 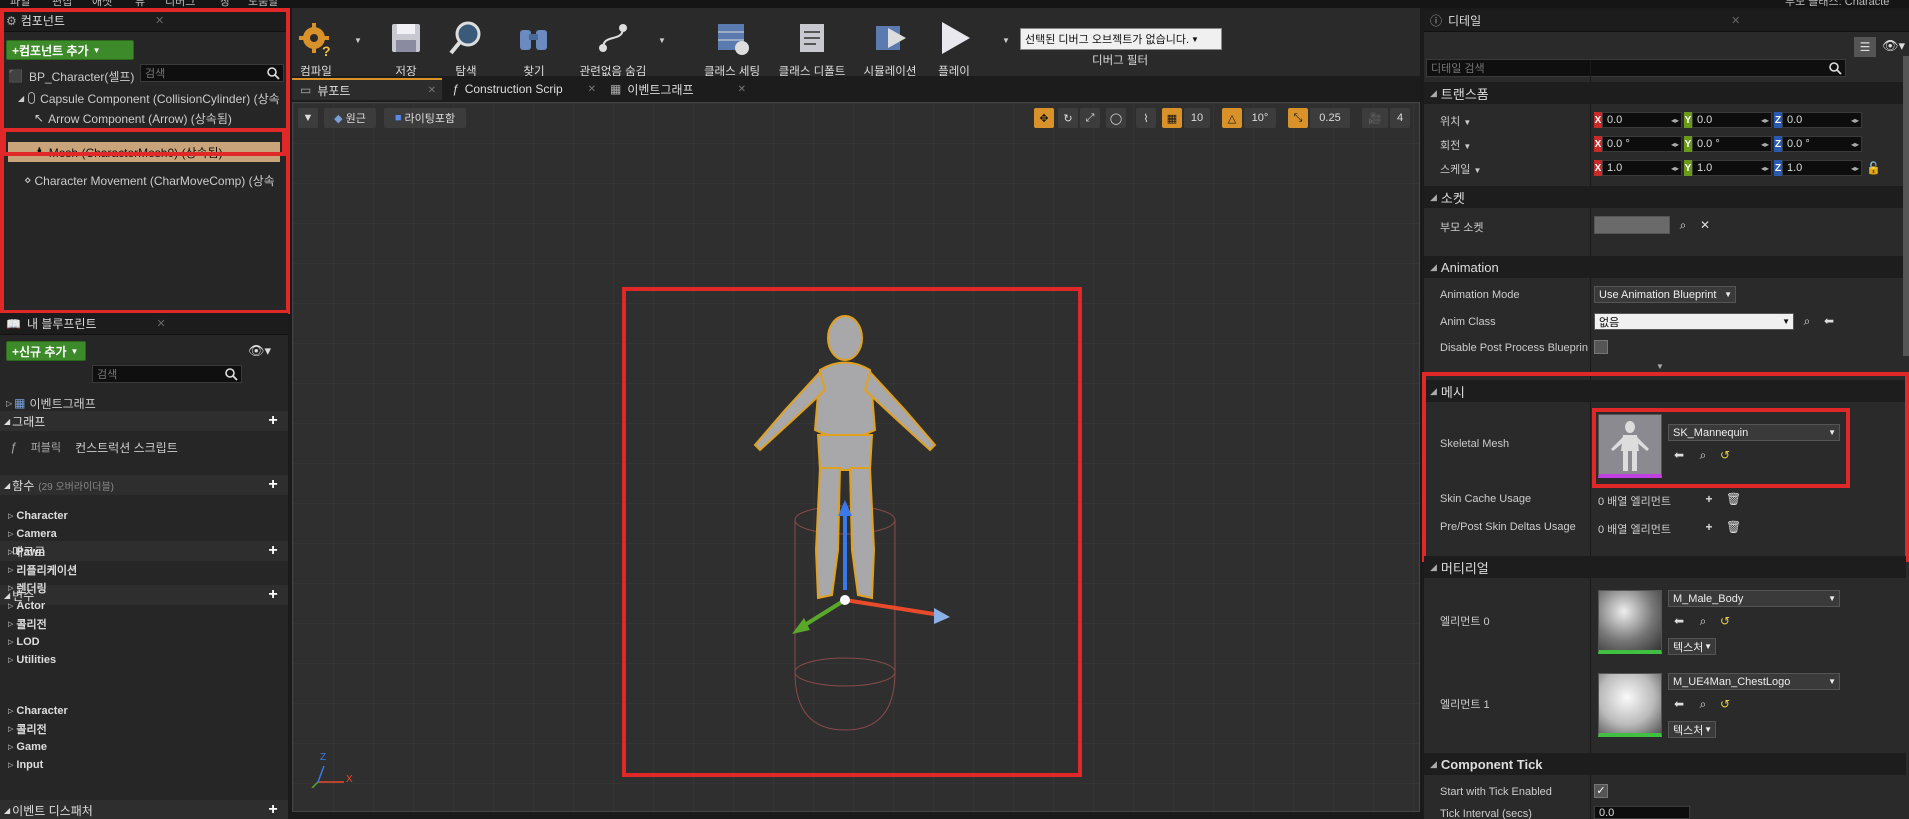 I want to click on viewport-options-button: ▼, so click(x=308, y=118).